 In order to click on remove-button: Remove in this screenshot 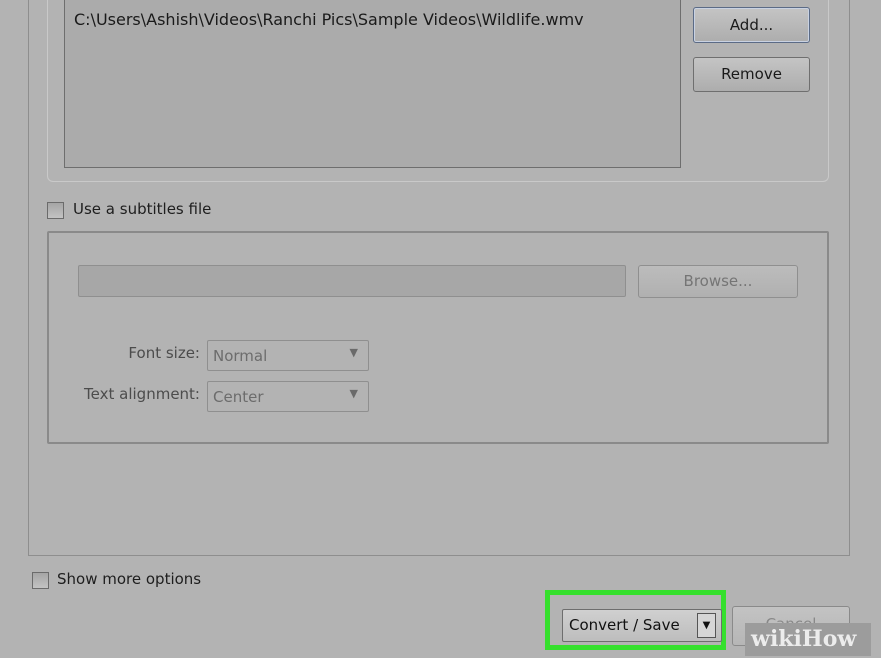, I will do `click(751, 74)`.